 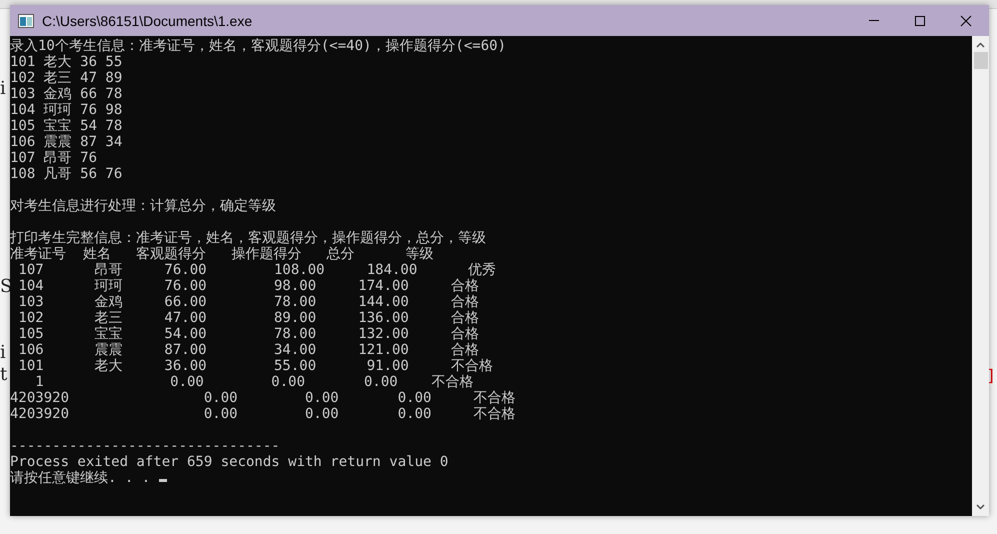 What do you see at coordinates (248, 238) in the screenshot?
I see `console-line: 打印考生完整信息：准考证号，姓名，客观题得分，操作题得分，总分，等级` at bounding box center [248, 238].